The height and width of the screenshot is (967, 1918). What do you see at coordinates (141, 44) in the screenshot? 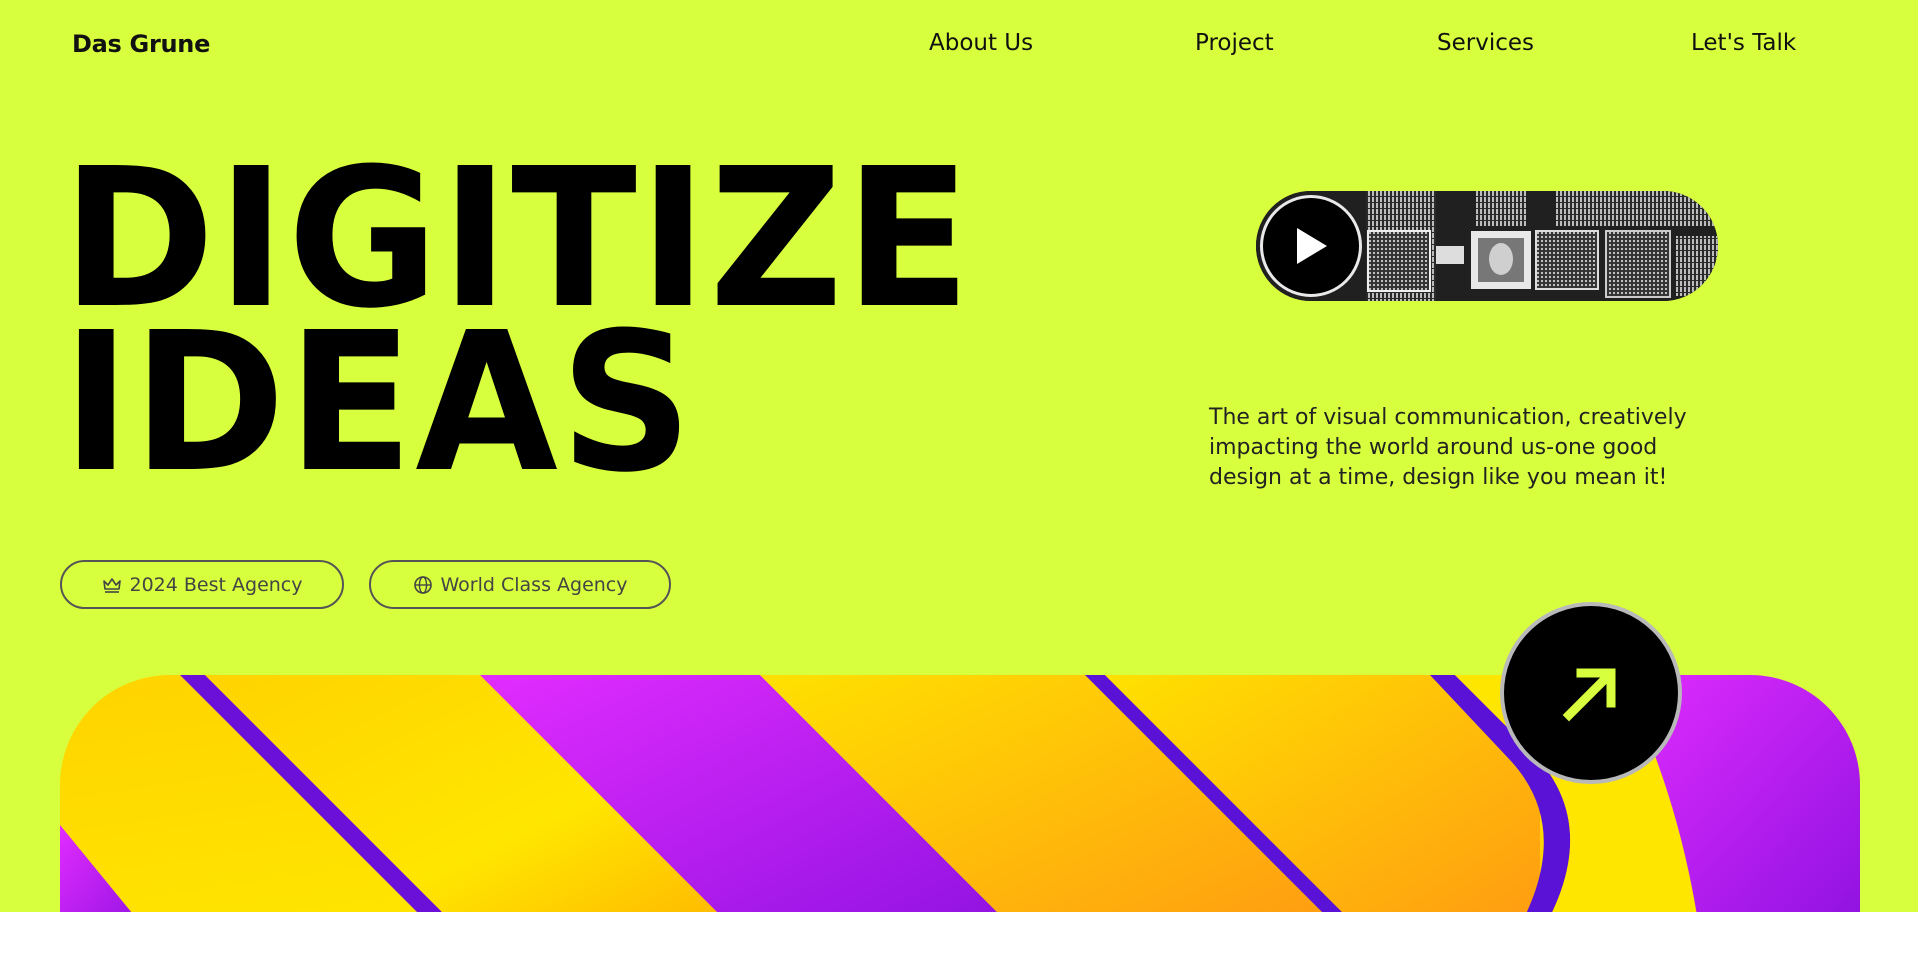
I see `brand-logo: Das Grune` at bounding box center [141, 44].